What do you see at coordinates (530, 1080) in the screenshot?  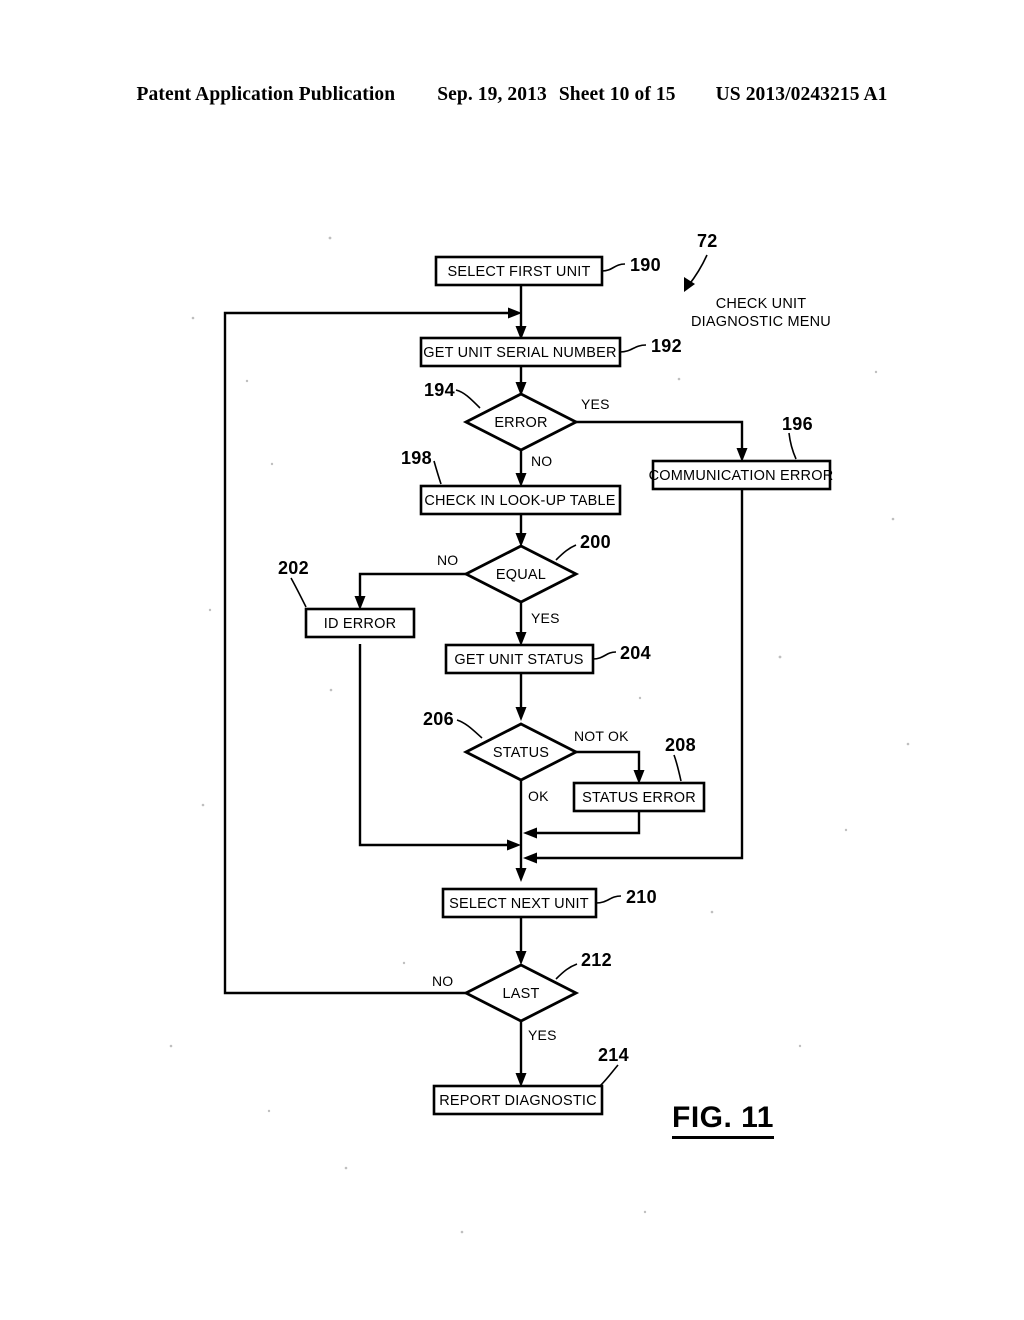 I see `node-report-diagnostic: REPORT DIAGNOSTIC 214` at bounding box center [530, 1080].